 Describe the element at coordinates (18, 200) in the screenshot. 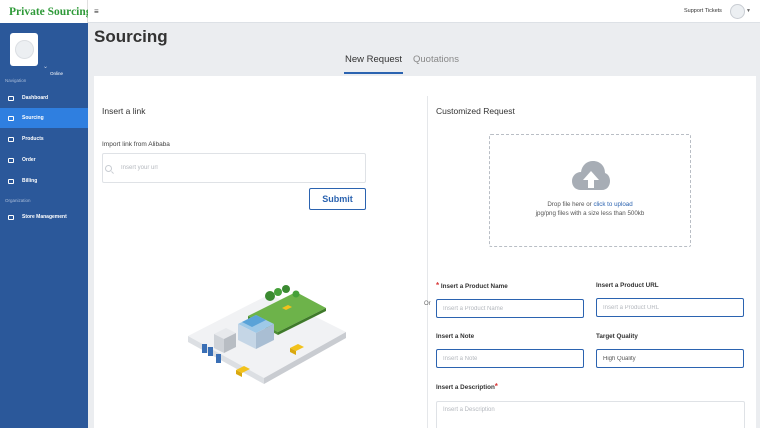

I see `org-section-label: Organization` at that location.